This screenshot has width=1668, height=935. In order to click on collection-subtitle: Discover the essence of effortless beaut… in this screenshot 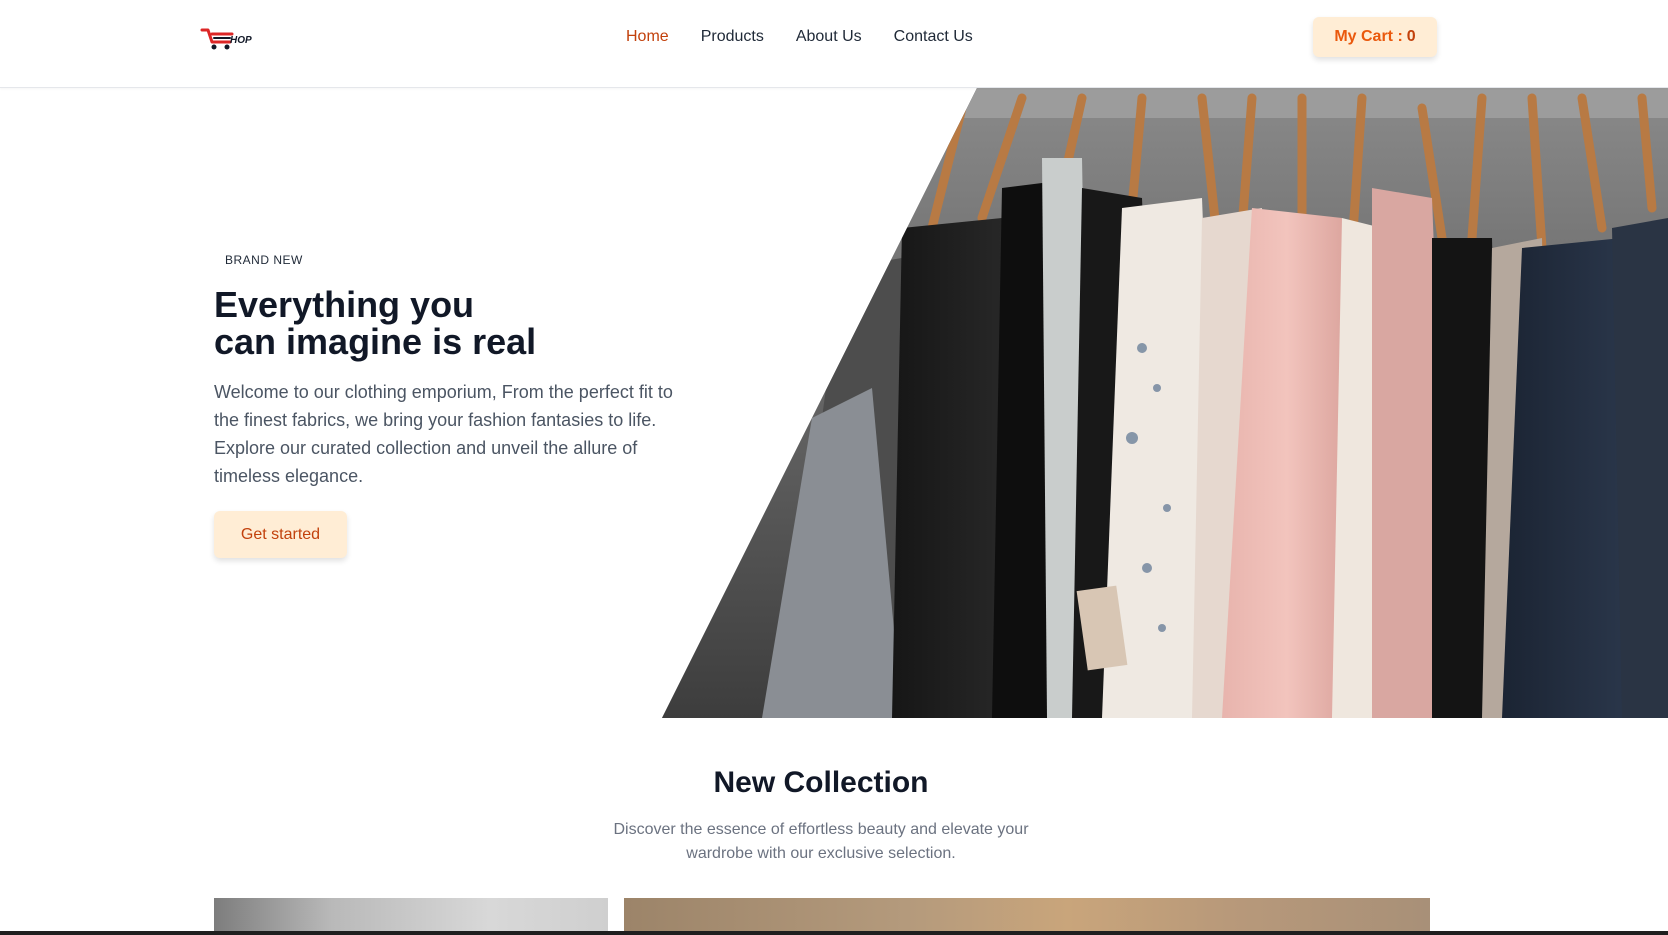, I will do `click(821, 841)`.